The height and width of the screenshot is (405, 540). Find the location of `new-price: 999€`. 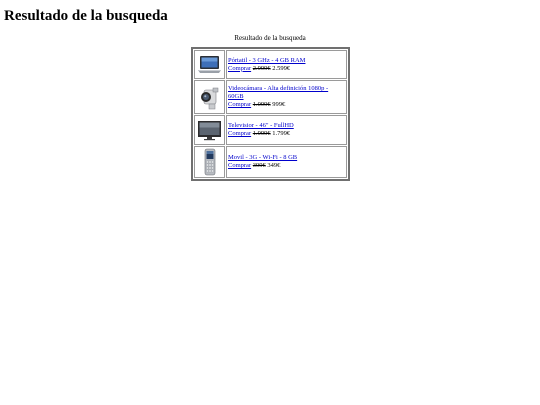

new-price: 999€ is located at coordinates (279, 104).